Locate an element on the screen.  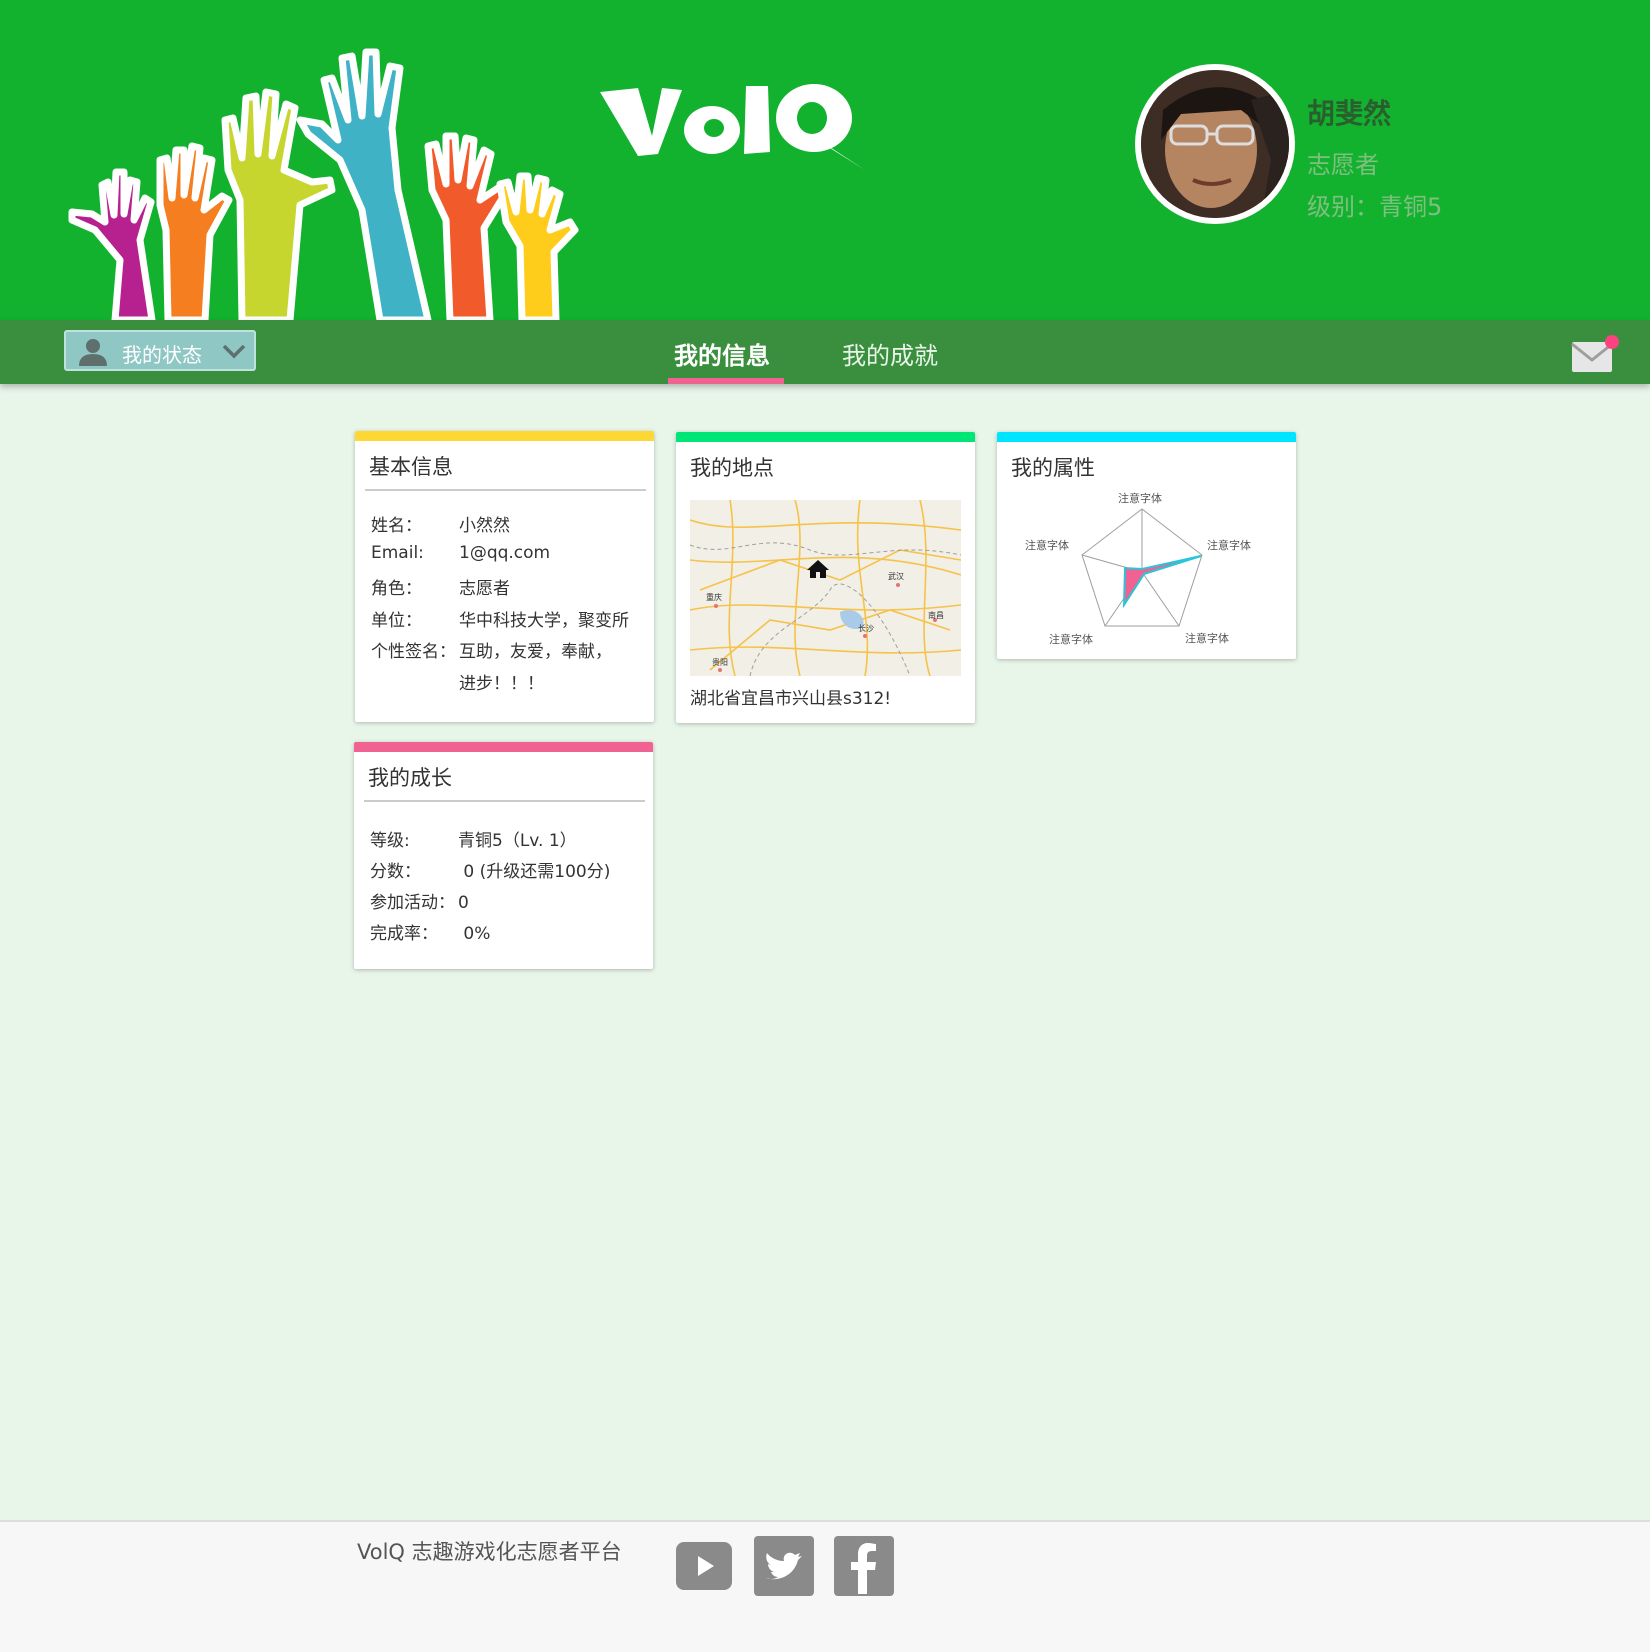
volq-logo is located at coordinates (732, 127).